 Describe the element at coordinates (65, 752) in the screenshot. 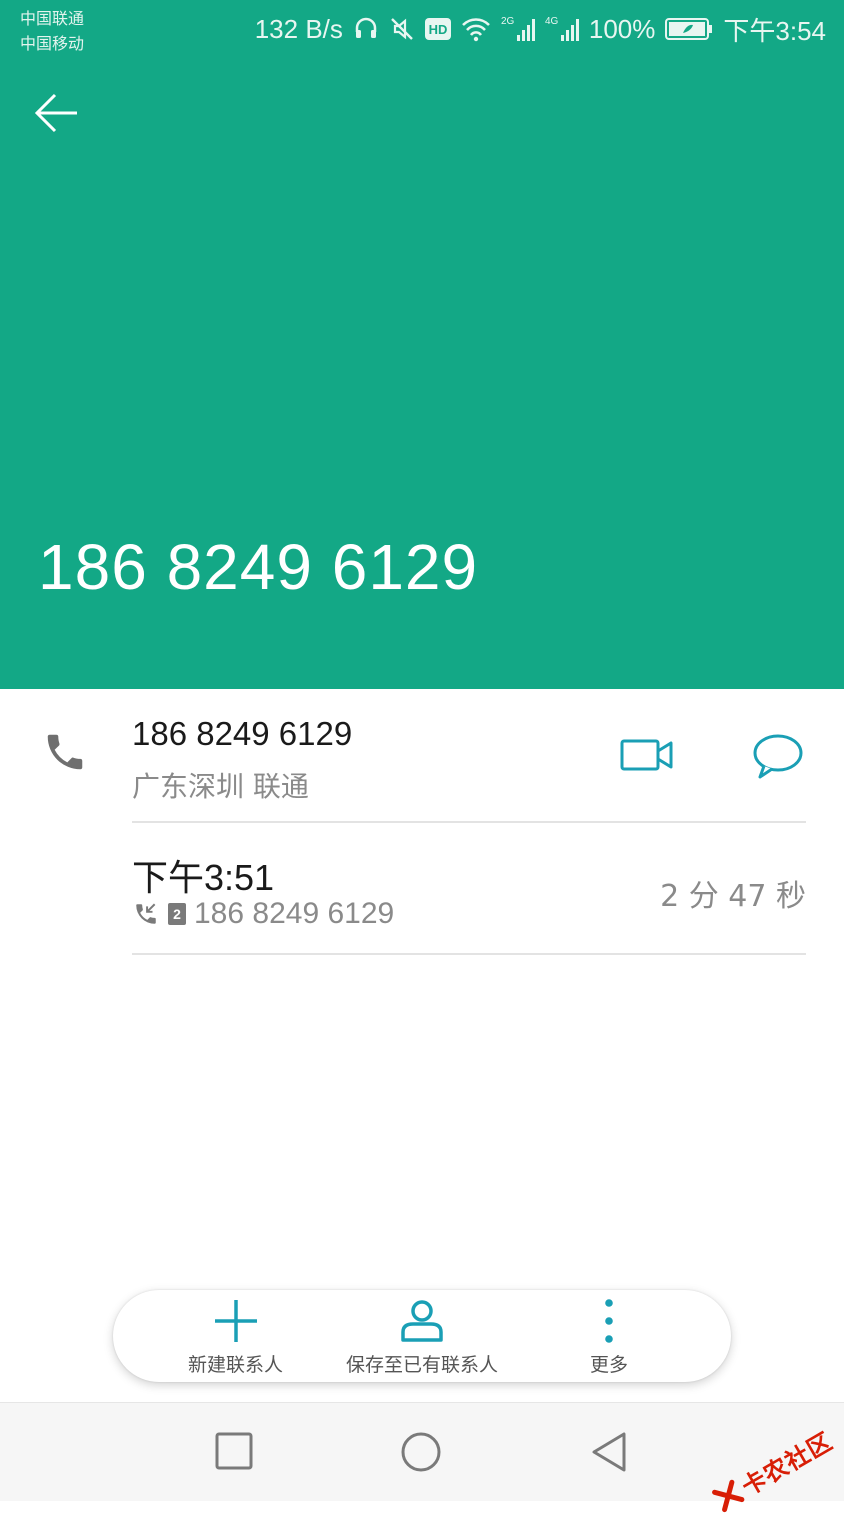

I see `phone-icon` at that location.